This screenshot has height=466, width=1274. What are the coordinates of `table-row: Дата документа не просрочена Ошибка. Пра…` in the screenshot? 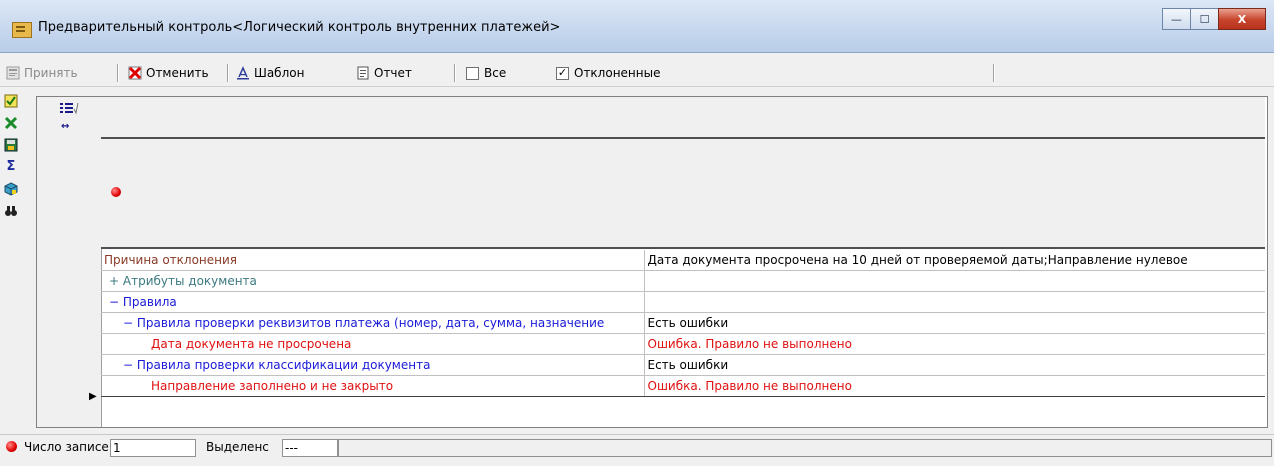 It's located at (683, 344).